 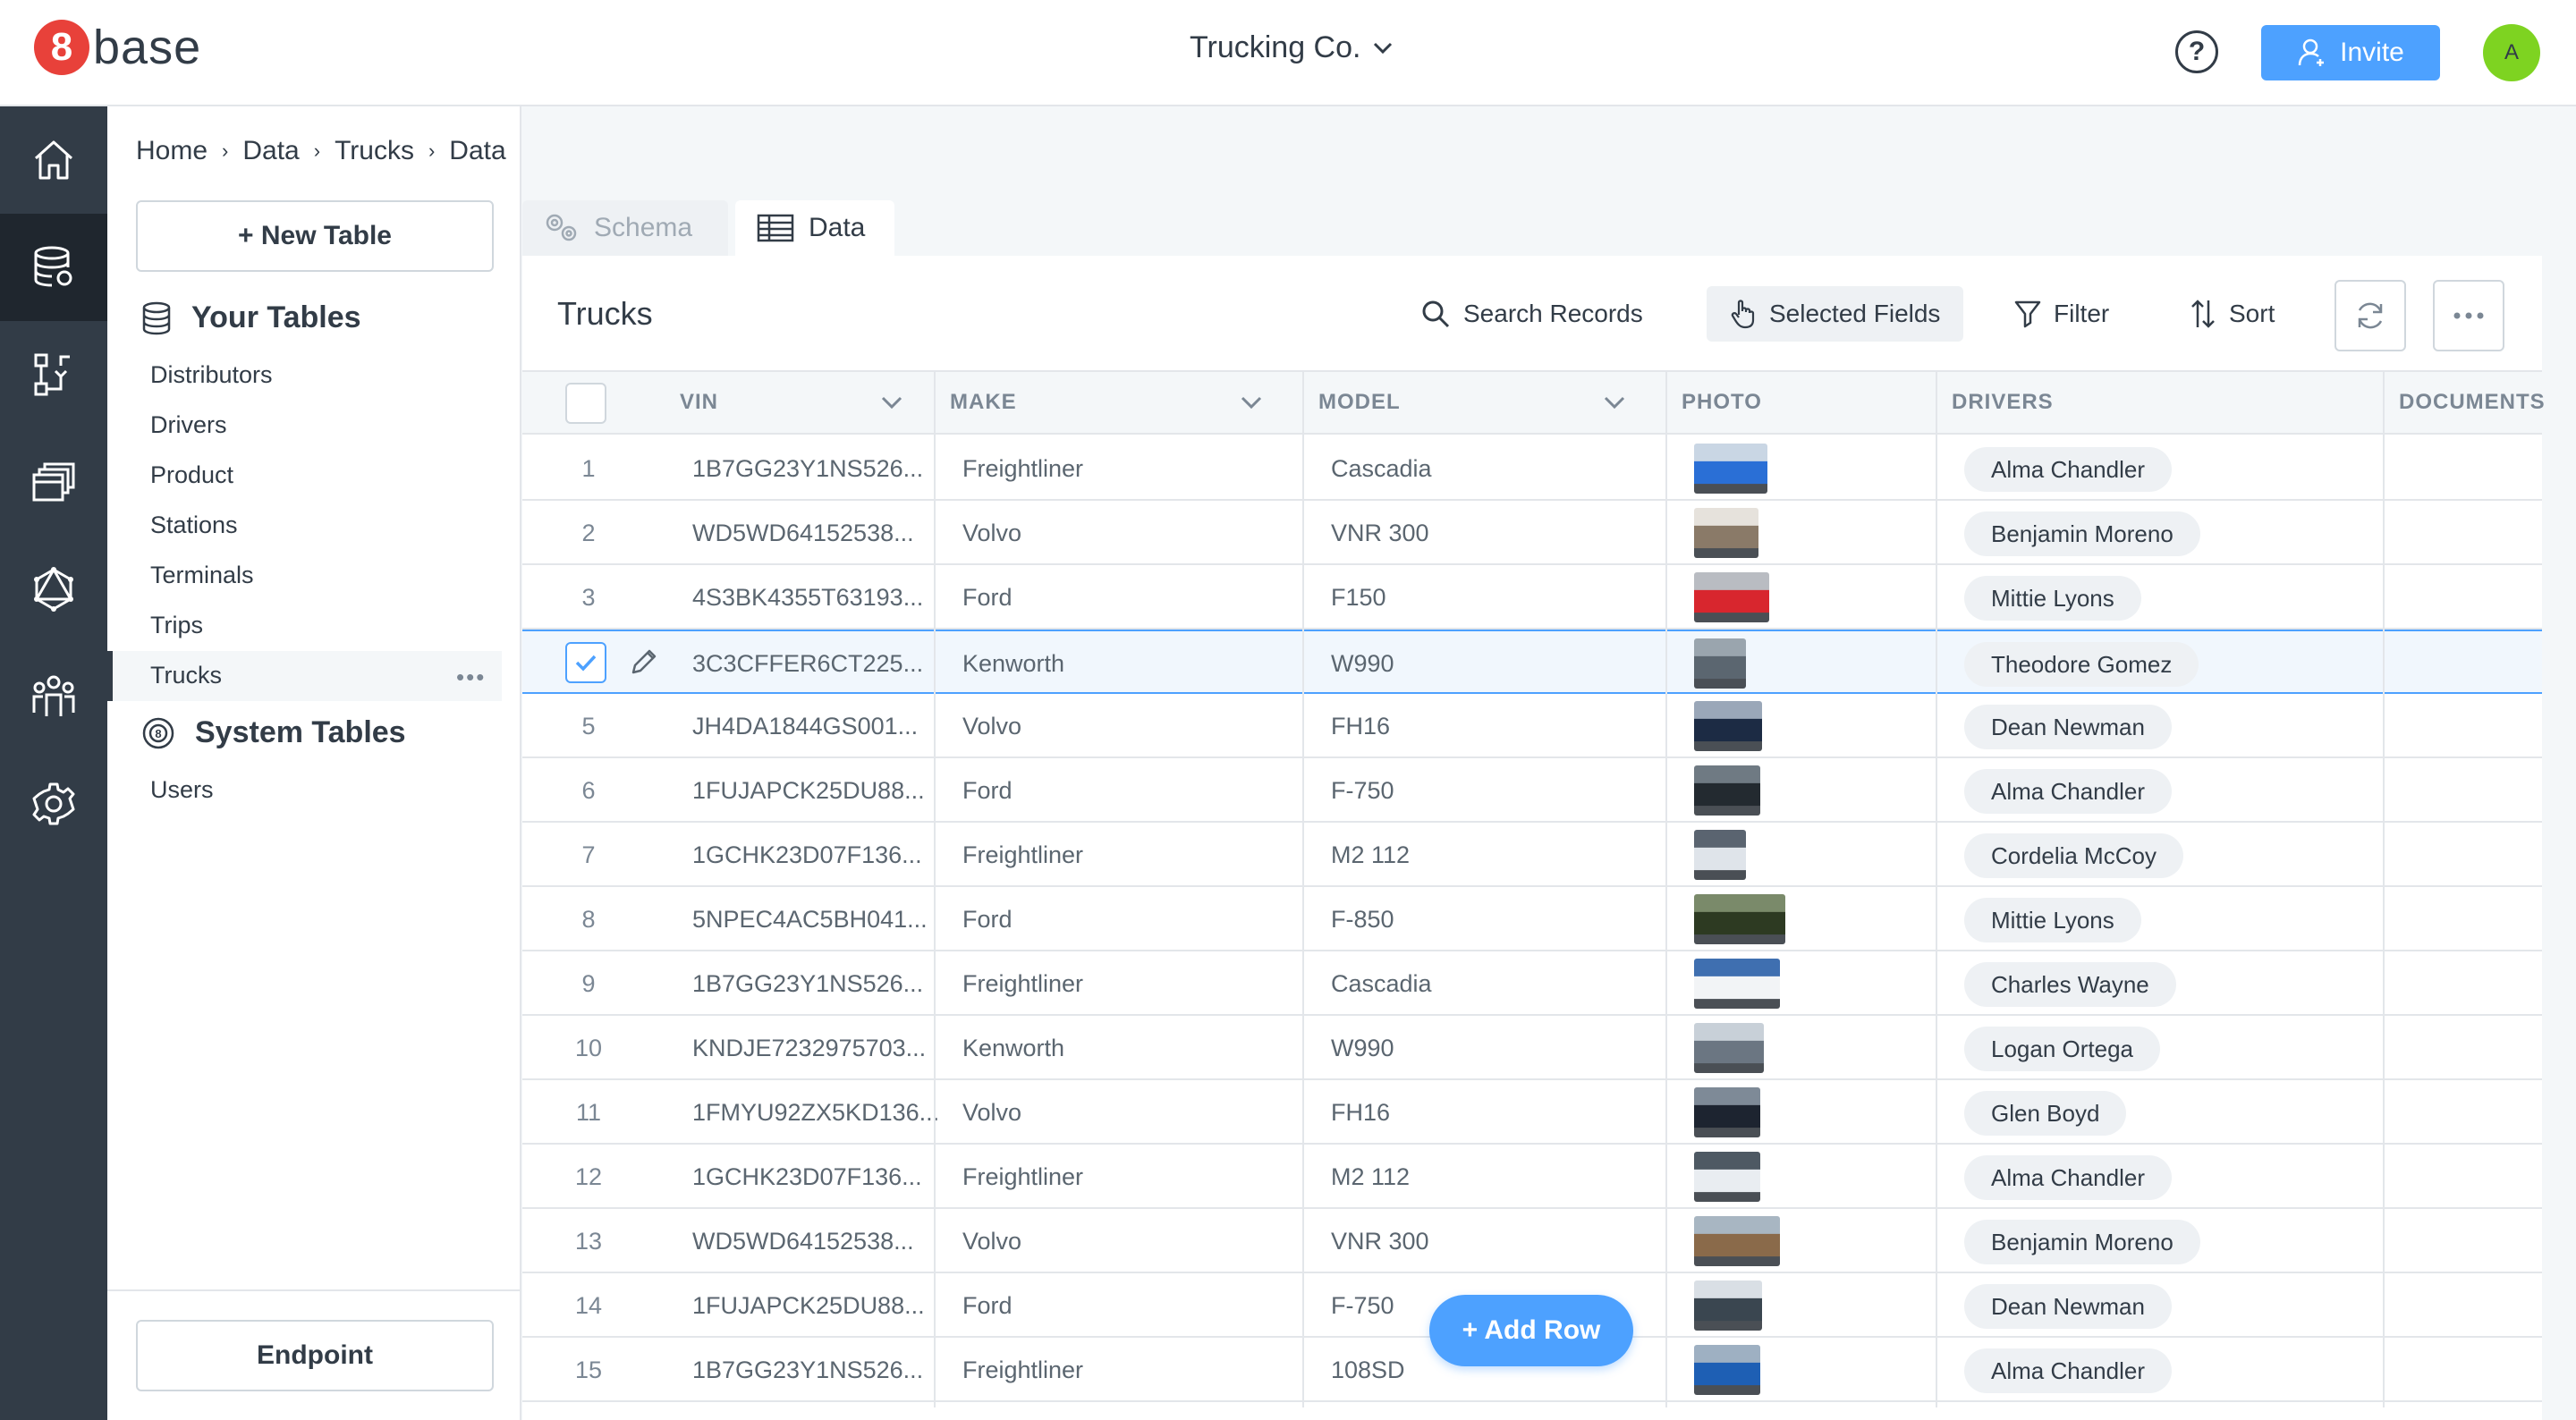 I want to click on table-row: 5 JH4DA1844GS001... Volvo FH16 Dean Newman, so click(x=1532, y=726).